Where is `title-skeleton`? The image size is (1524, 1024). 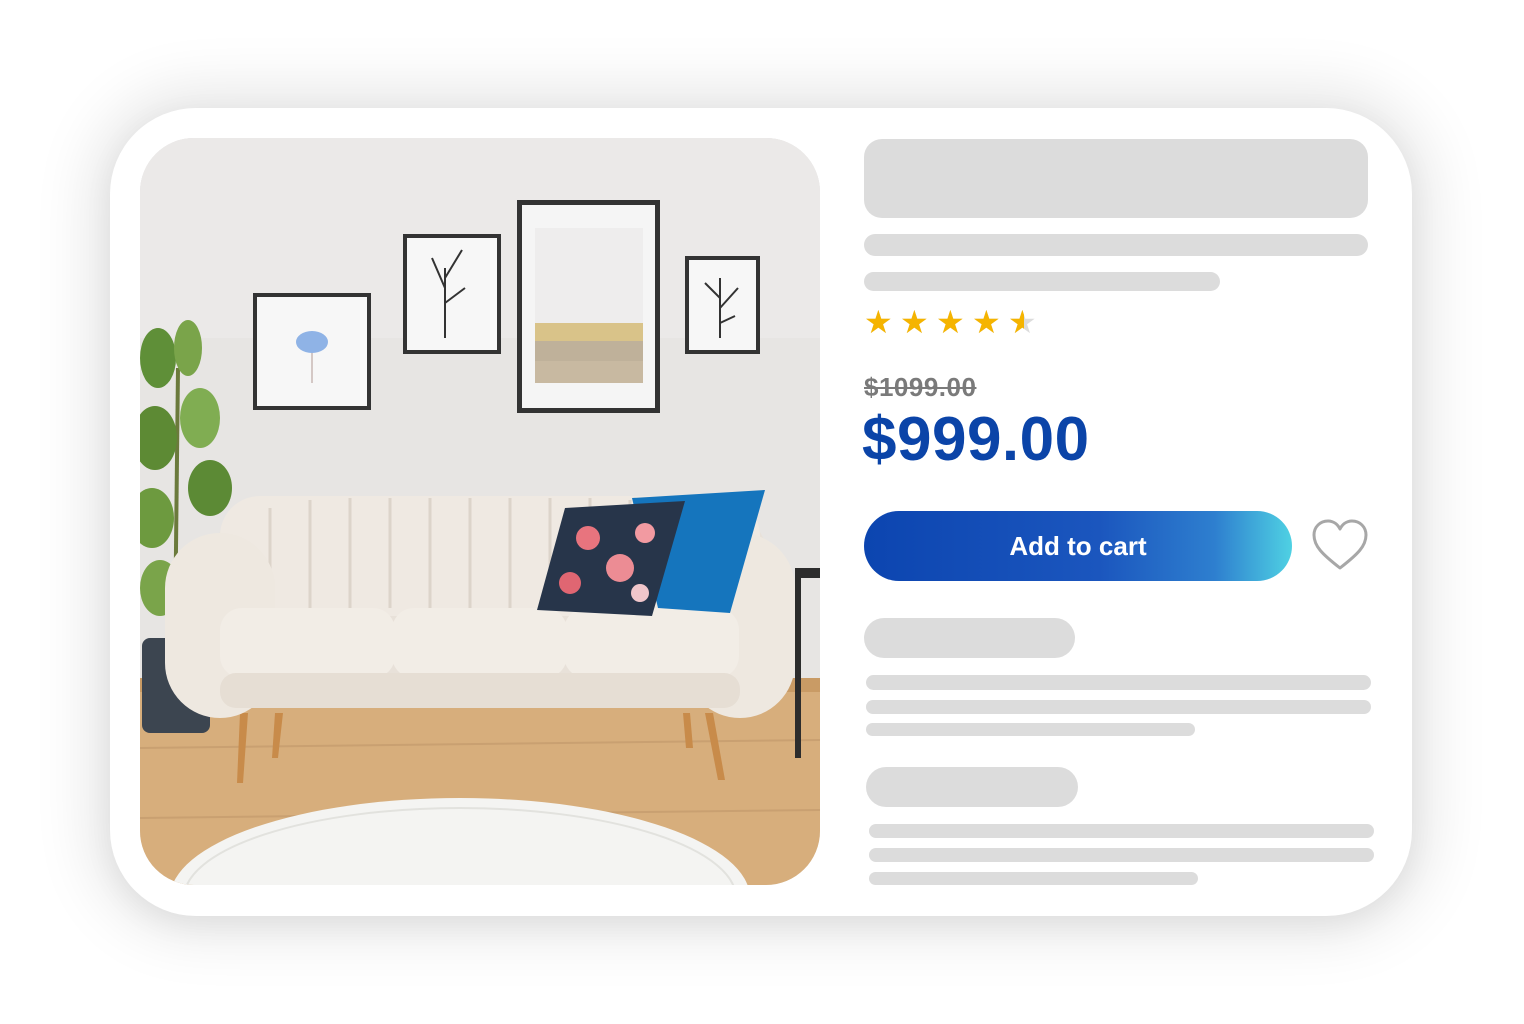
title-skeleton is located at coordinates (1116, 178).